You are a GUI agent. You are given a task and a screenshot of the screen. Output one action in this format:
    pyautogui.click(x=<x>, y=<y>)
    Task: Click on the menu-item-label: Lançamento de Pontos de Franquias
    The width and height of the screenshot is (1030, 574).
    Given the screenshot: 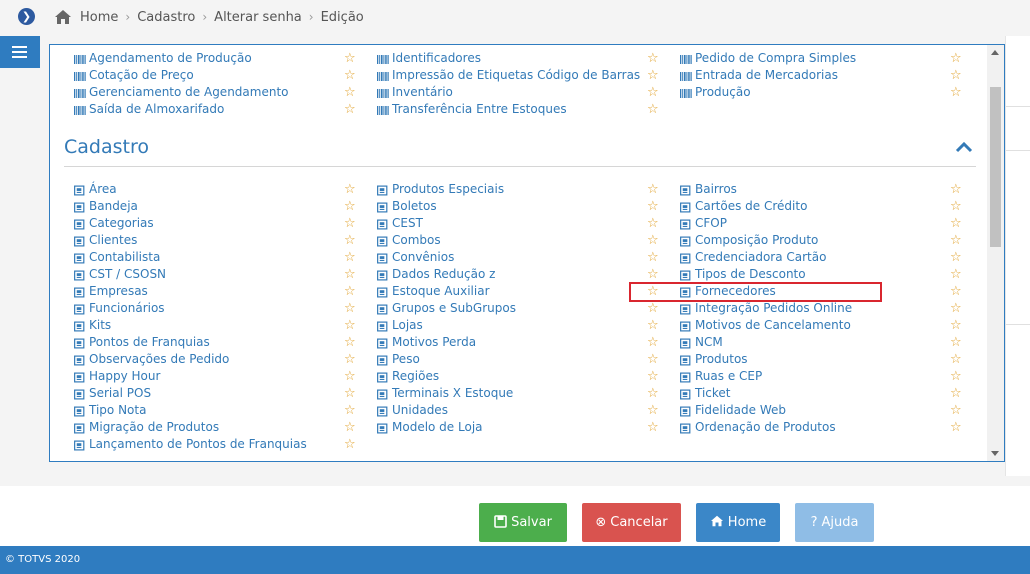 What is the action you would take?
    pyautogui.click(x=198, y=444)
    